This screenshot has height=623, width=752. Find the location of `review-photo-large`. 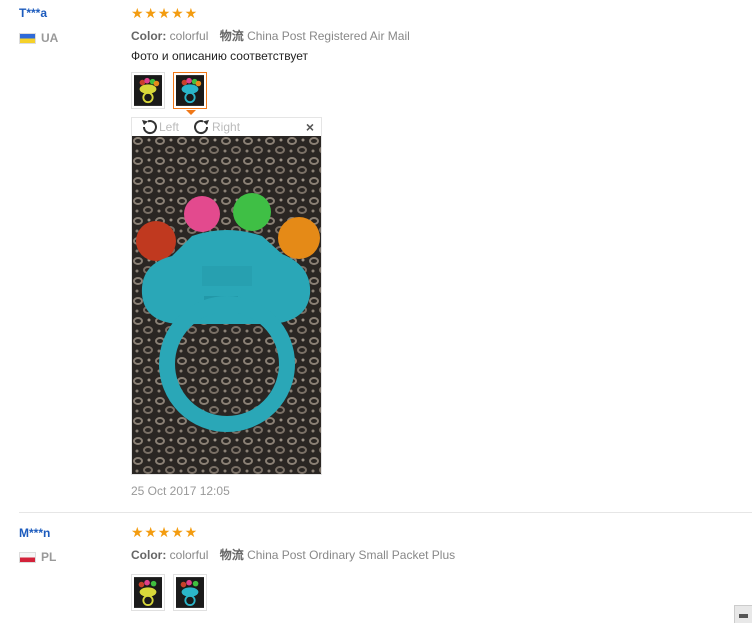

review-photo-large is located at coordinates (226, 305).